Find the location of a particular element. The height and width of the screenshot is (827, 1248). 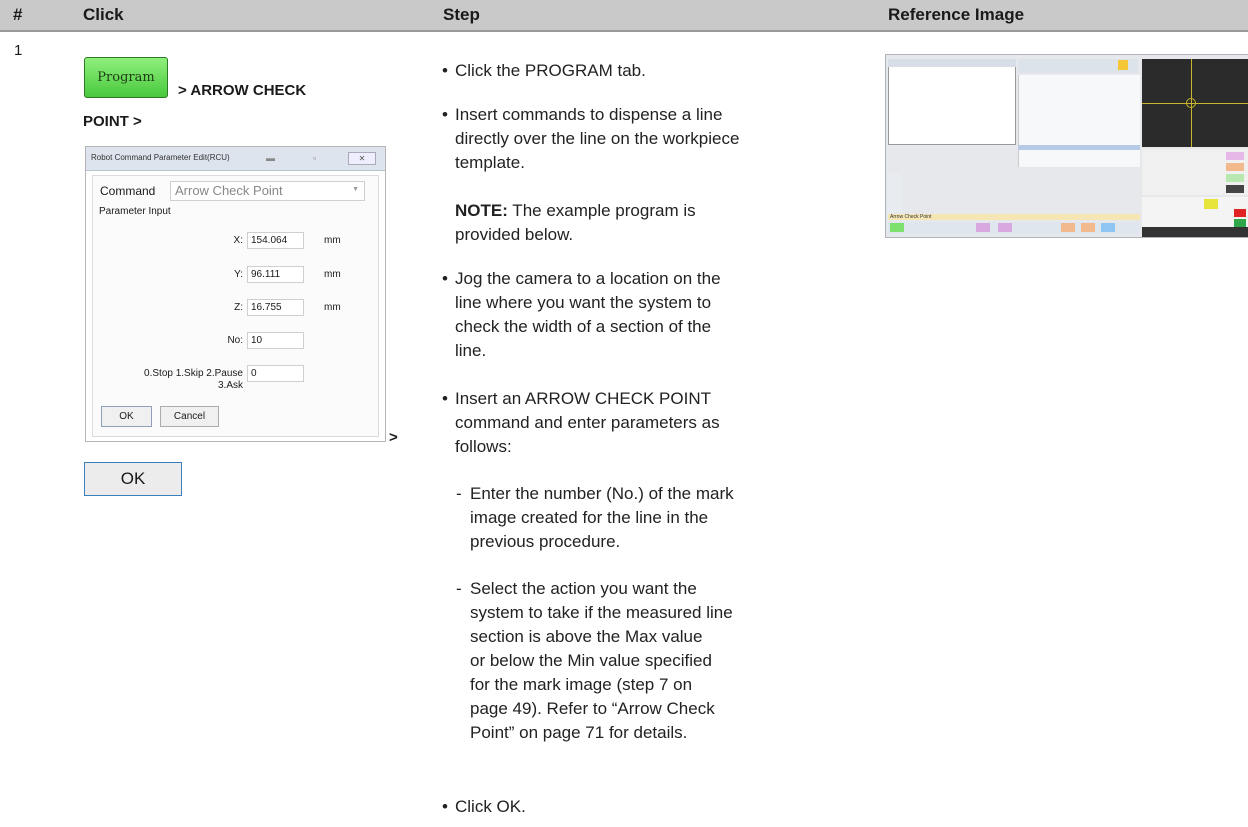

dialog-title: Robot Command Parameter Edit(RCU) is located at coordinates (160, 157).